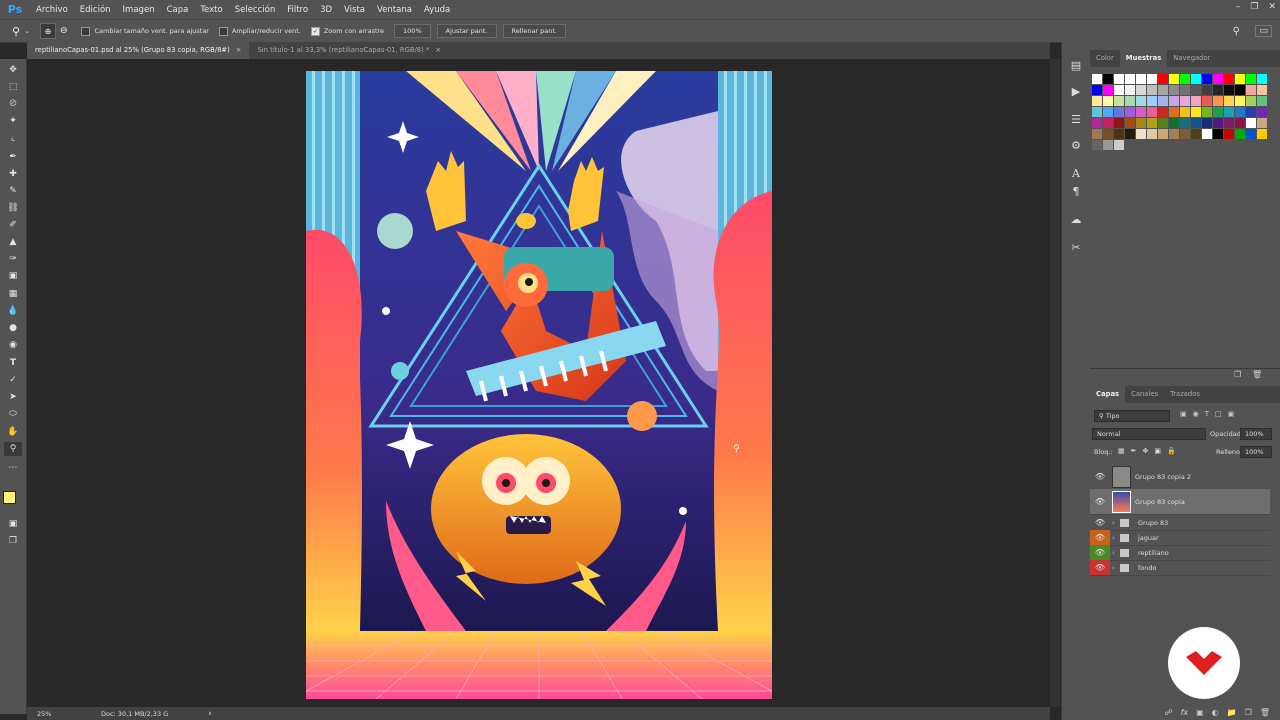 This screenshot has height=720, width=1280. What do you see at coordinates (1132, 416) in the screenshot?
I see `layer-filter-dropdown: ⚲ Tipo` at bounding box center [1132, 416].